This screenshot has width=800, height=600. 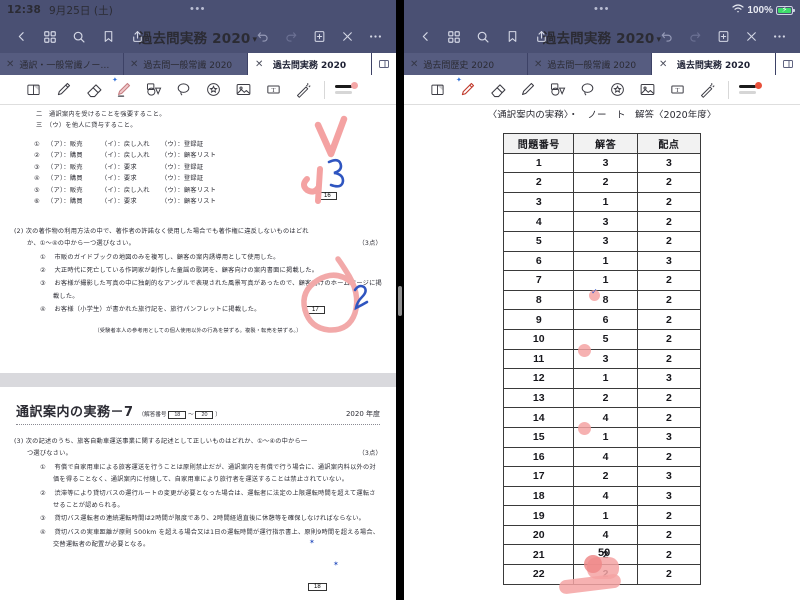 I want to click on answer-box-18-wrap: 18, so click(x=317, y=584).